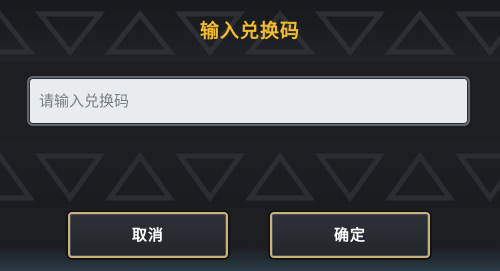 The image size is (500, 271). Describe the element at coordinates (350, 235) in the screenshot. I see `confirm-button: 确定` at that location.